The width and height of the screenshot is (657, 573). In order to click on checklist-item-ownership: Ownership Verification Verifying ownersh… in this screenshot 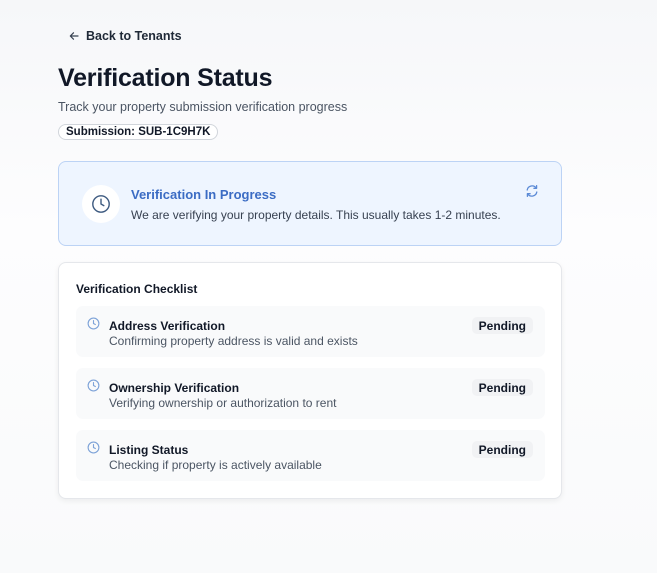, I will do `click(310, 393)`.